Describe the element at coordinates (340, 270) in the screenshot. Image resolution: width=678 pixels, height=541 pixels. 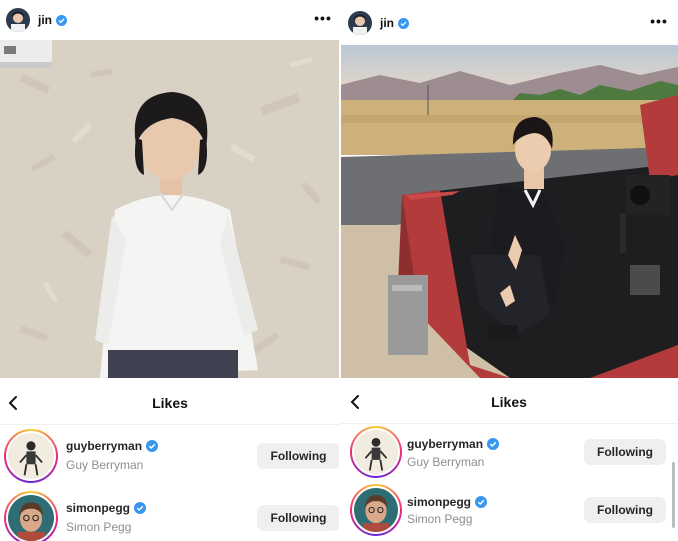
I see `panel-divider` at that location.